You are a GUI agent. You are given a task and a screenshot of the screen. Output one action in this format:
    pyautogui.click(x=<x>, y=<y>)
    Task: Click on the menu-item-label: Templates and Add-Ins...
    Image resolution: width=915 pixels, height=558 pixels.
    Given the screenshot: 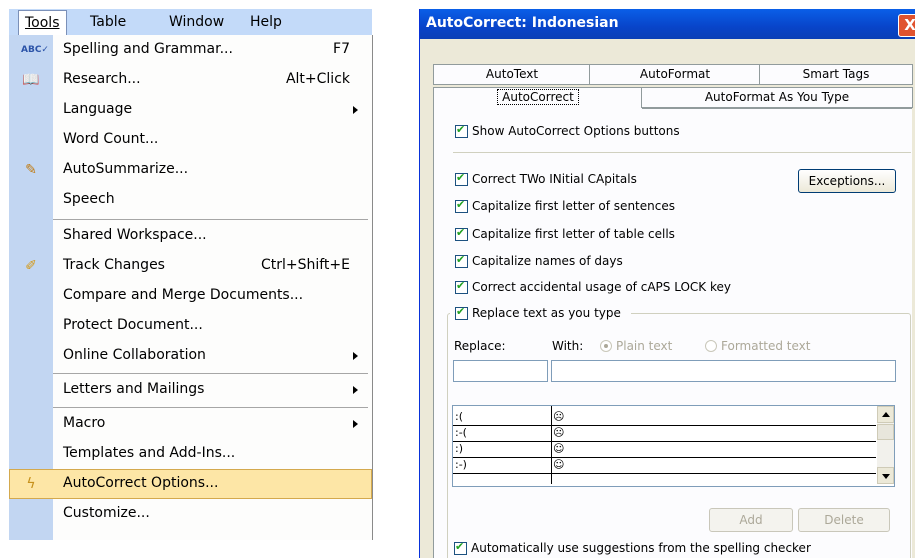 What is the action you would take?
    pyautogui.click(x=149, y=453)
    